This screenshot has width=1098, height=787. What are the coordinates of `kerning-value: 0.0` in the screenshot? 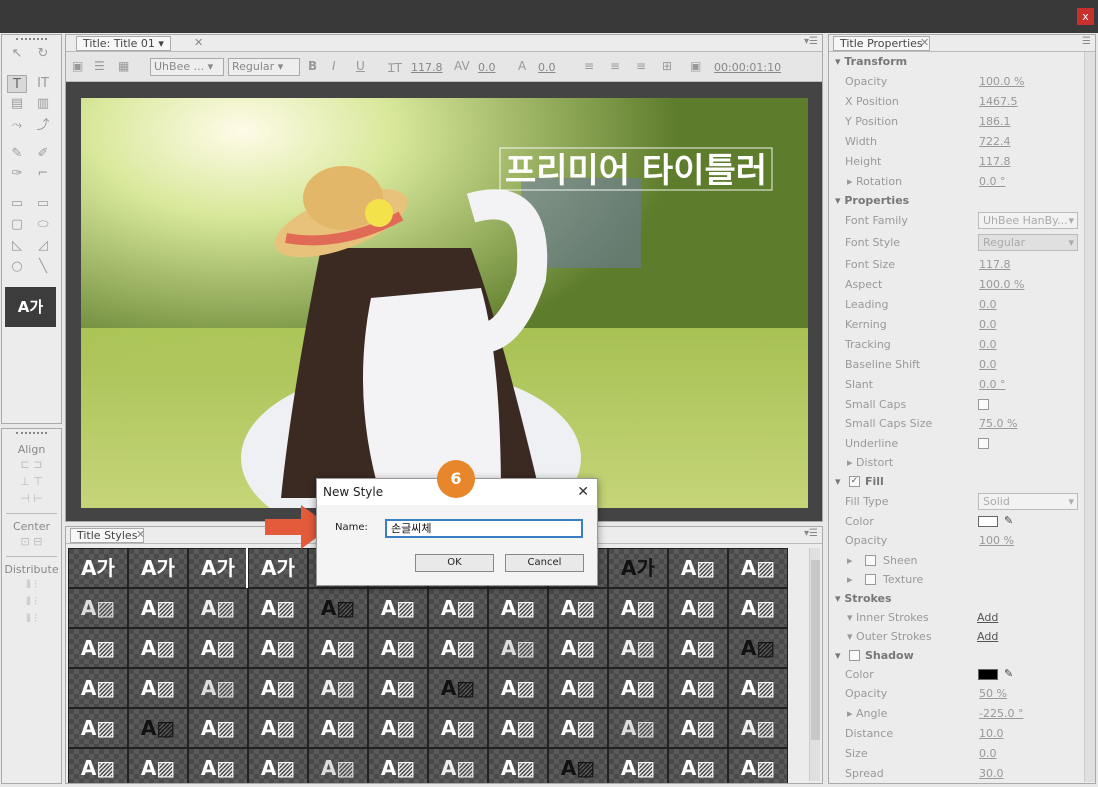 It's located at (487, 67).